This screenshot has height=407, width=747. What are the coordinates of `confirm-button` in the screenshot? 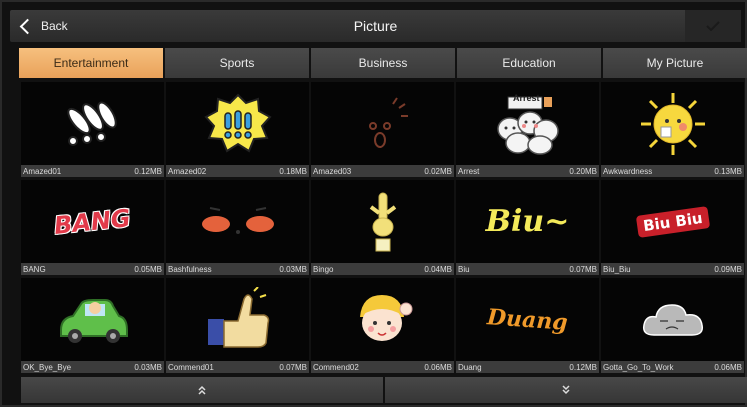 It's located at (713, 26).